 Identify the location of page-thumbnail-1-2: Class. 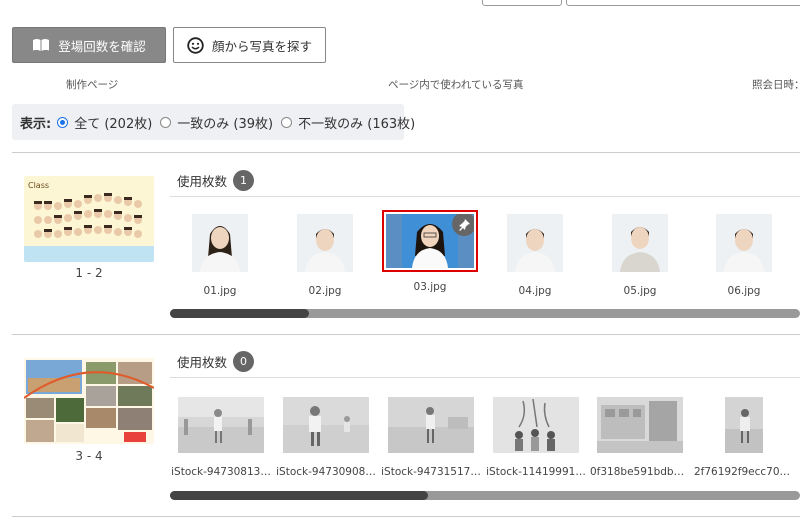
(89, 219).